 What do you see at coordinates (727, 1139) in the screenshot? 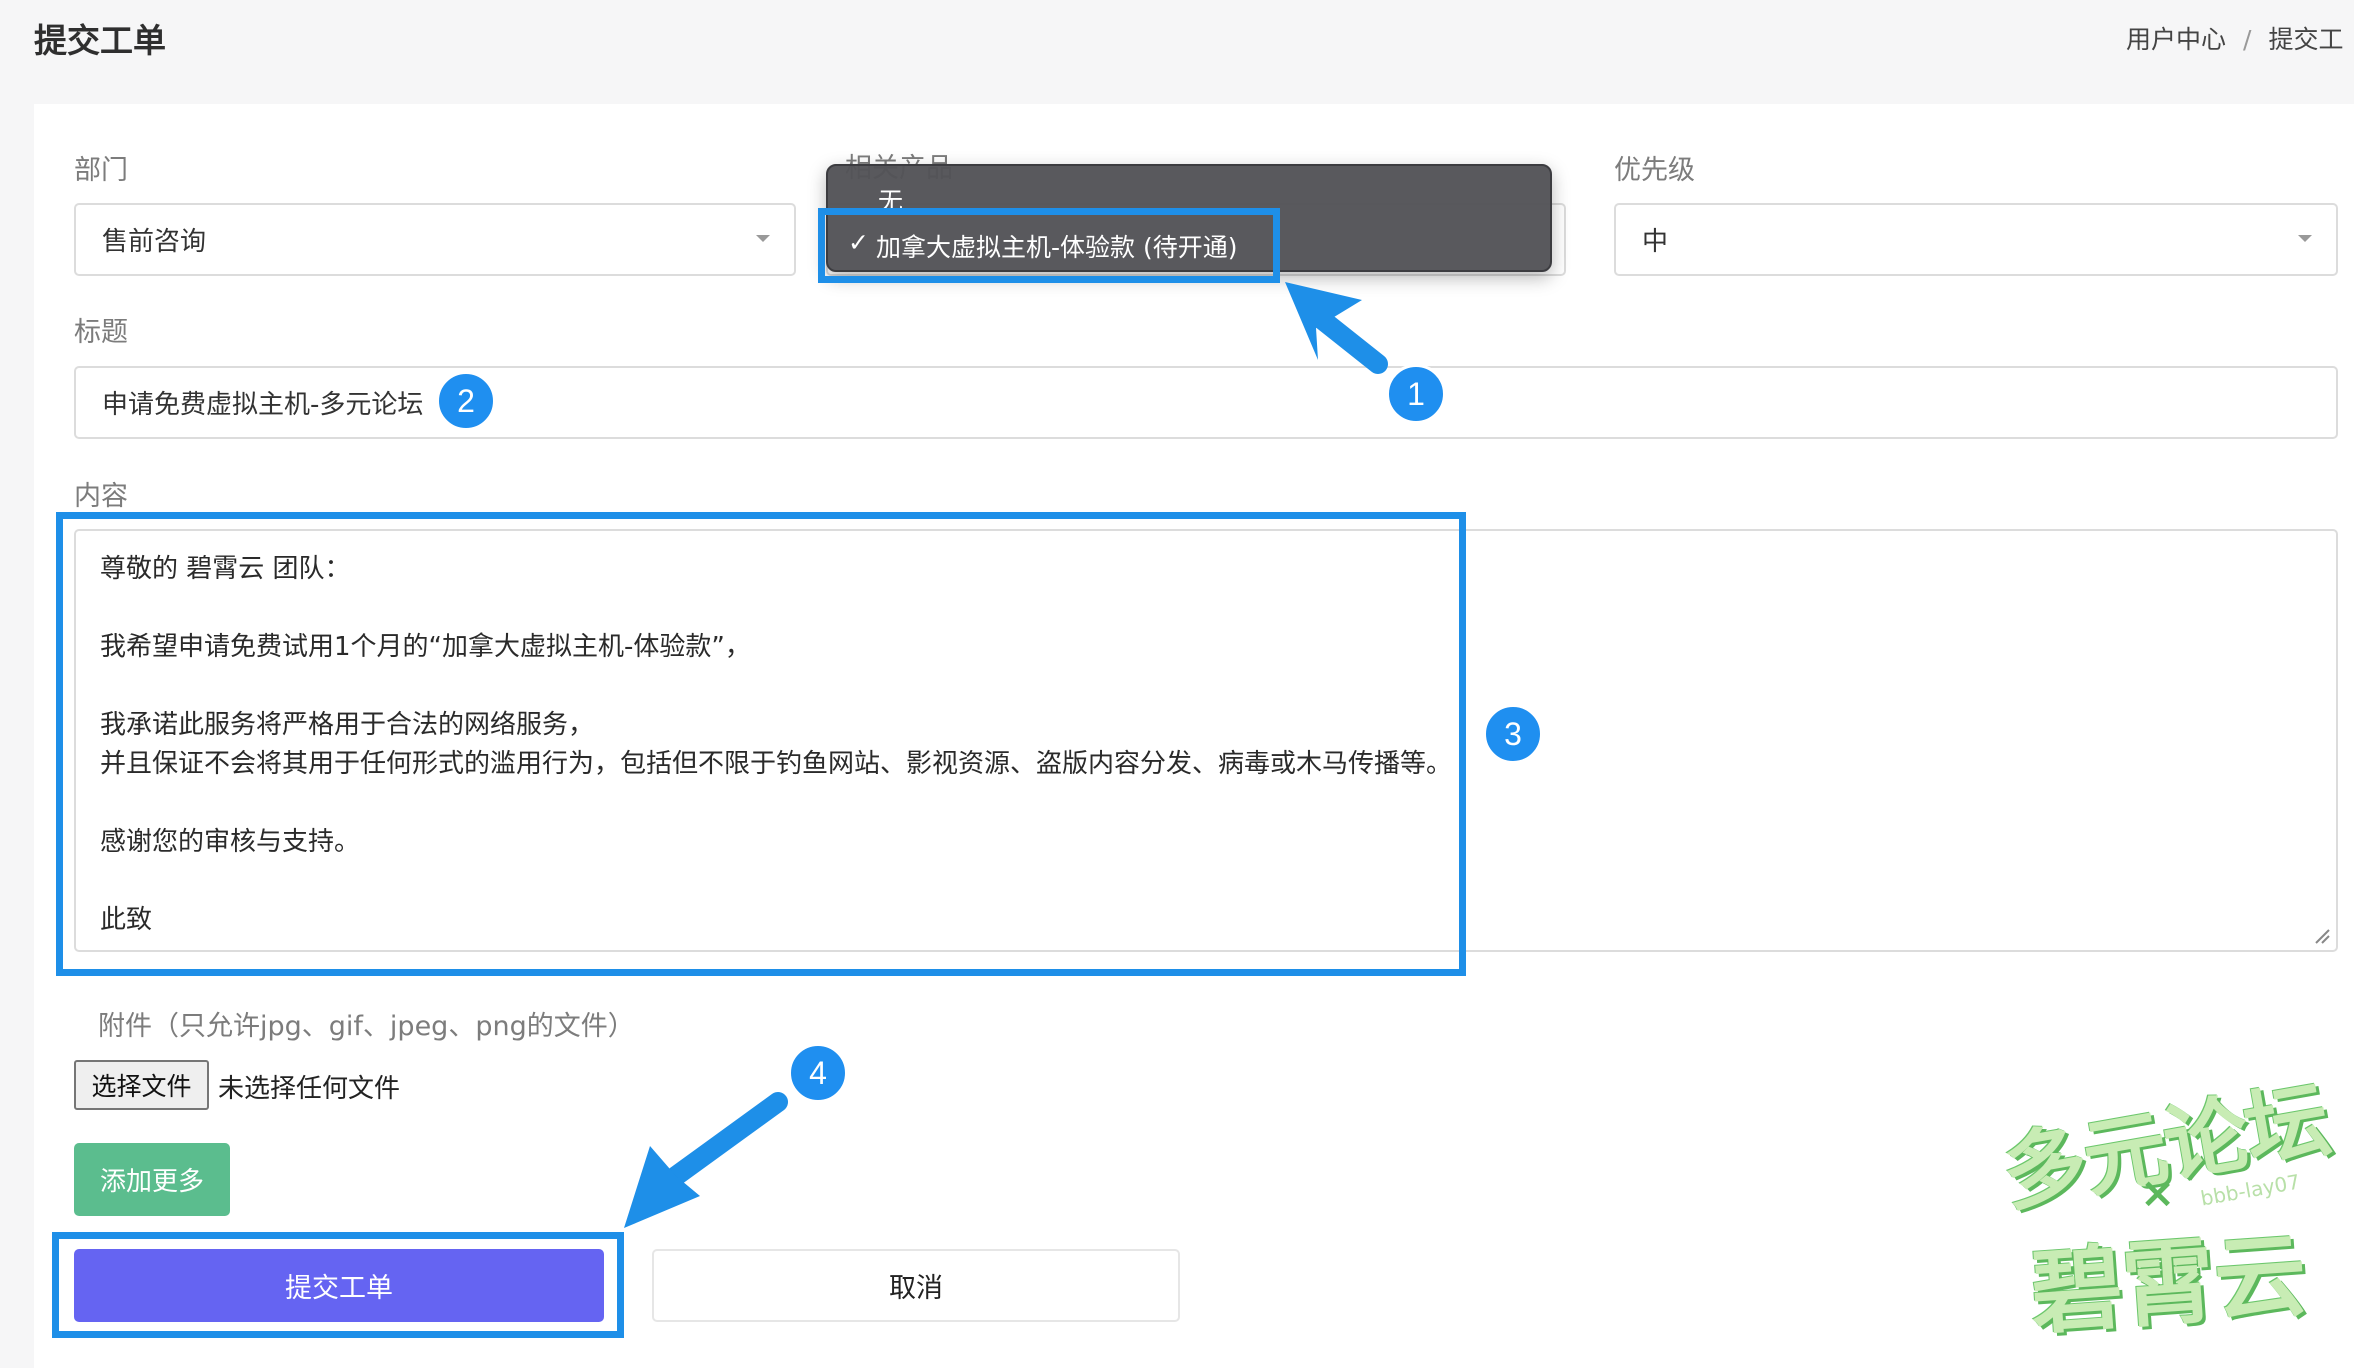
I see `arrow-4-shaft` at bounding box center [727, 1139].